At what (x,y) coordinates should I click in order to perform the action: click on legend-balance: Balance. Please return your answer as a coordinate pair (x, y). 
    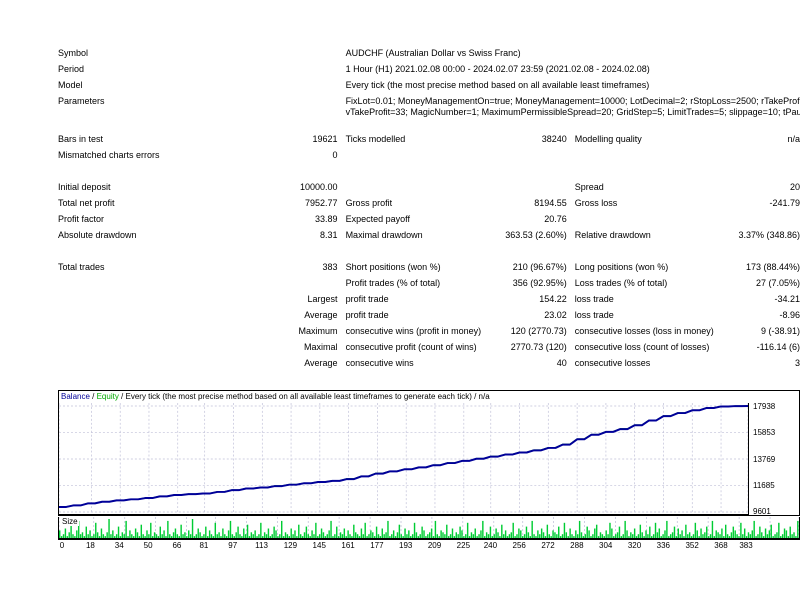
    Looking at the image, I should click on (75, 396).